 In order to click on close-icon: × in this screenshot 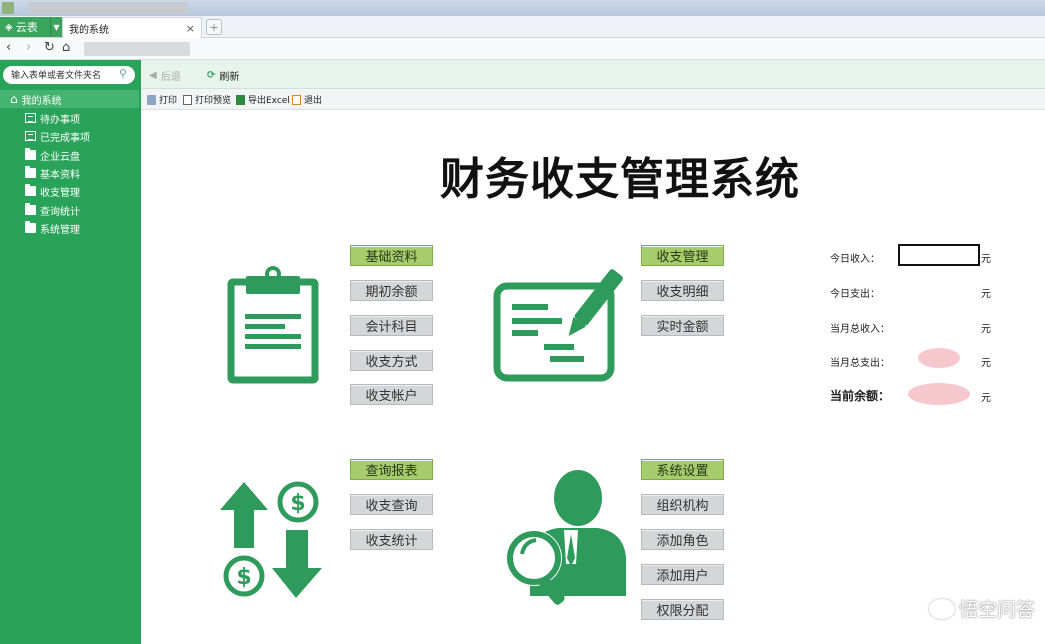, I will do `click(190, 28)`.